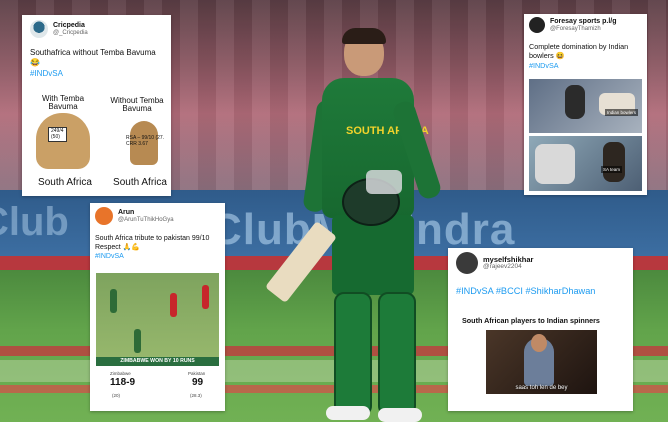 Image resolution: width=668 pixels, height=422 pixels. What do you see at coordinates (116, 395) in the screenshot?
I see `overs-left: (20)` at bounding box center [116, 395].